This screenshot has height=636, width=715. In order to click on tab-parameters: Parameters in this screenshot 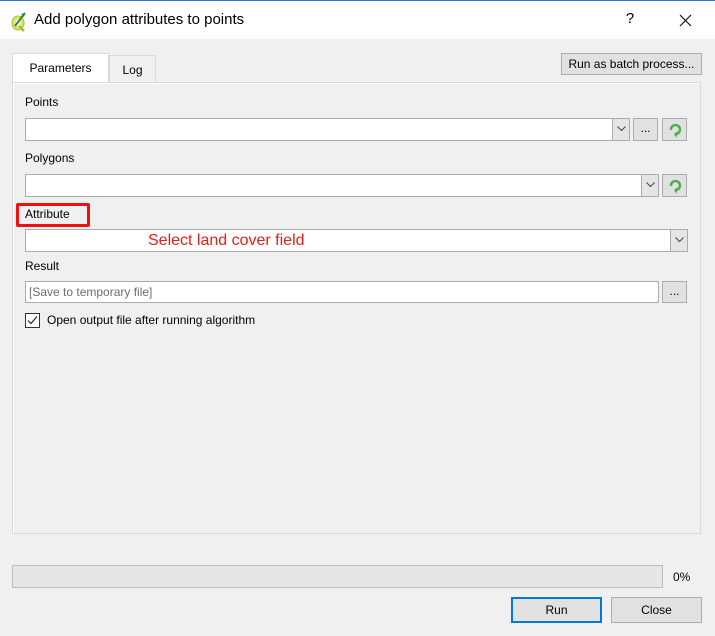, I will do `click(60, 67)`.